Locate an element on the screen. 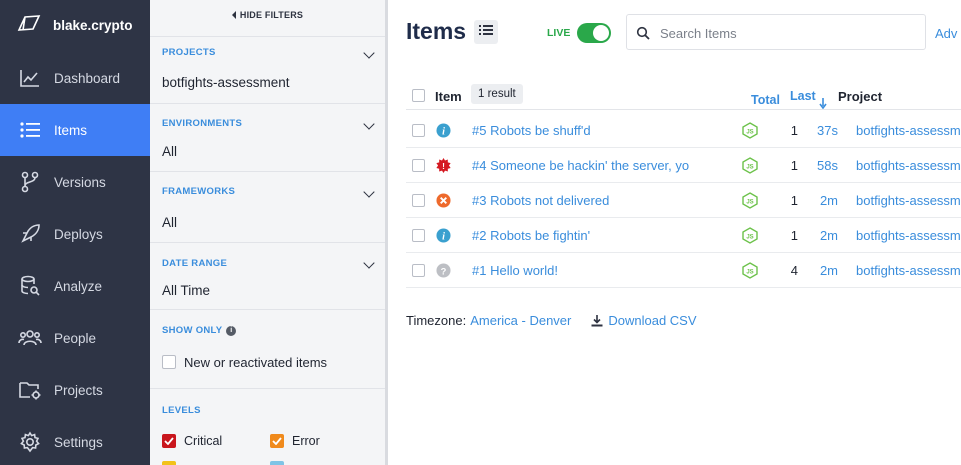 This screenshot has height=465, width=961. nav-item-analyze: Analyze is located at coordinates (75, 286).